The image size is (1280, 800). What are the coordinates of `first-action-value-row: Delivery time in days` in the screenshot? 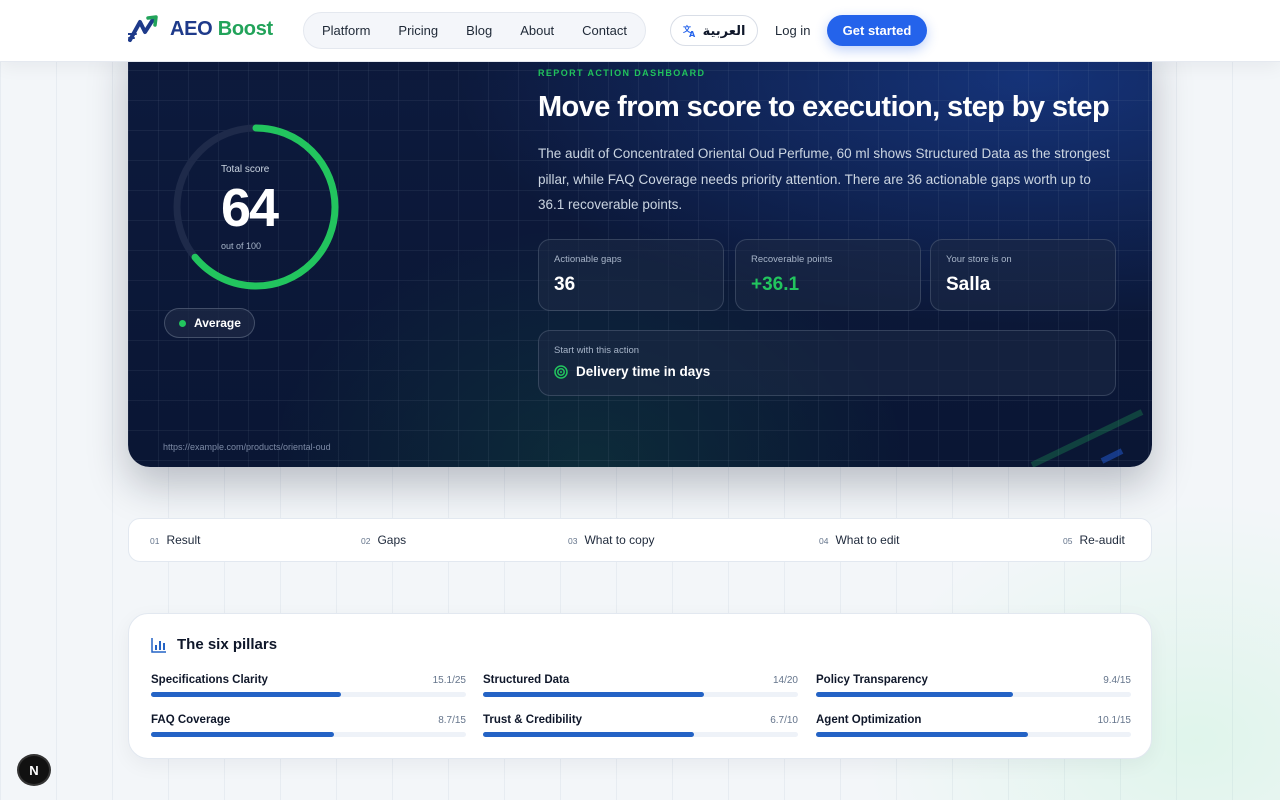 It's located at (632, 371).